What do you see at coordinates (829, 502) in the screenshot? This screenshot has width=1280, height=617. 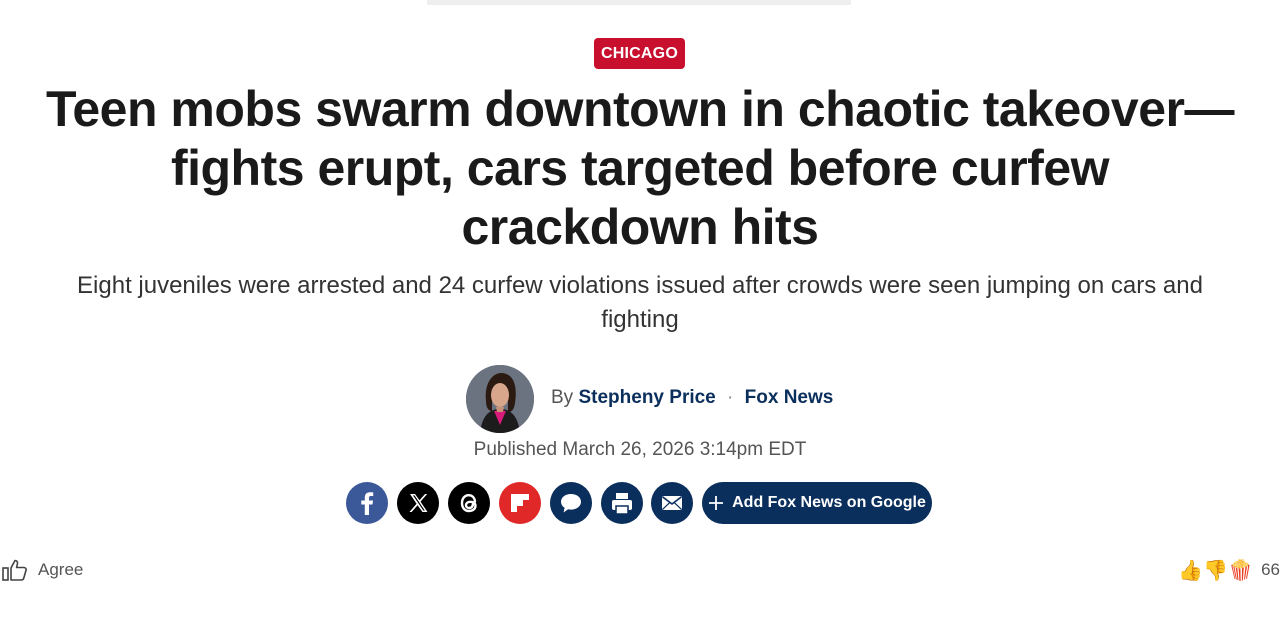 I see `add-fox-news-on-google-label: Add Fox News on Google` at bounding box center [829, 502].